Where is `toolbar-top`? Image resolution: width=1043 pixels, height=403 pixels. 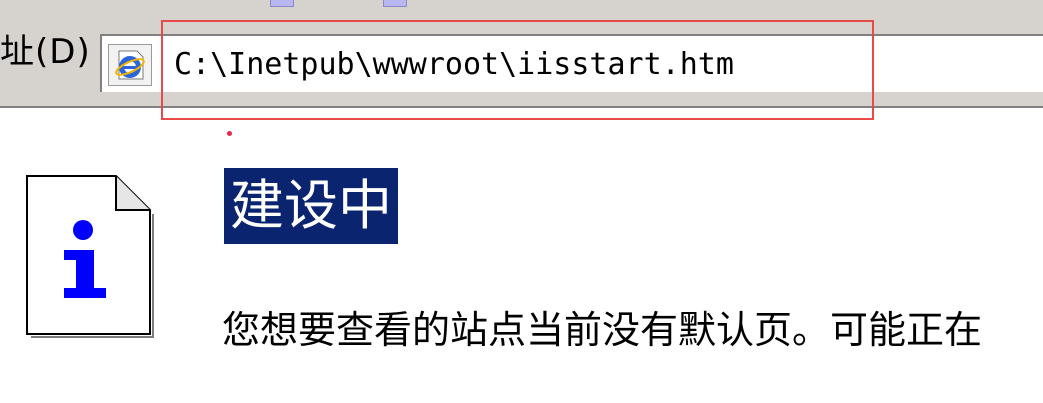 toolbar-top is located at coordinates (521, 7).